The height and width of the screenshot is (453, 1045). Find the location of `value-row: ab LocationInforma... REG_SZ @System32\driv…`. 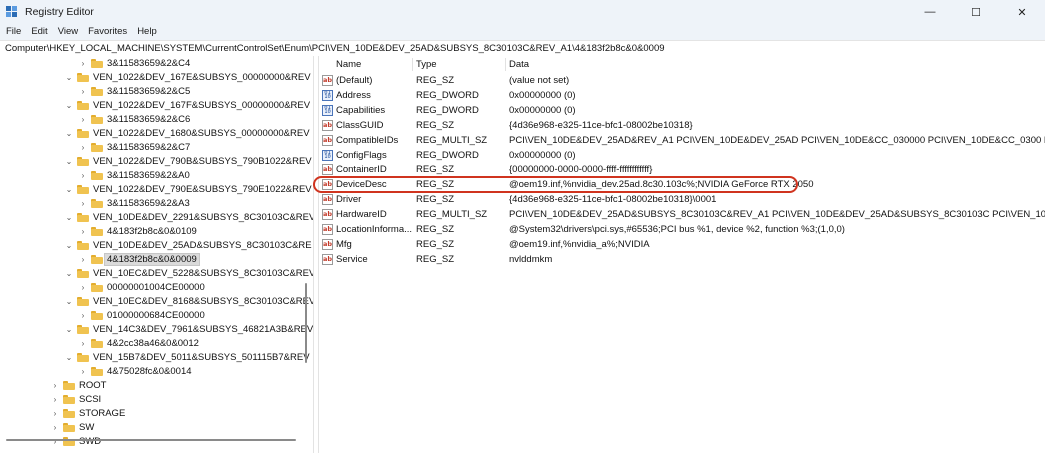

value-row: ab LocationInforma... REG_SZ @System32\driv… is located at coordinates (682, 229).